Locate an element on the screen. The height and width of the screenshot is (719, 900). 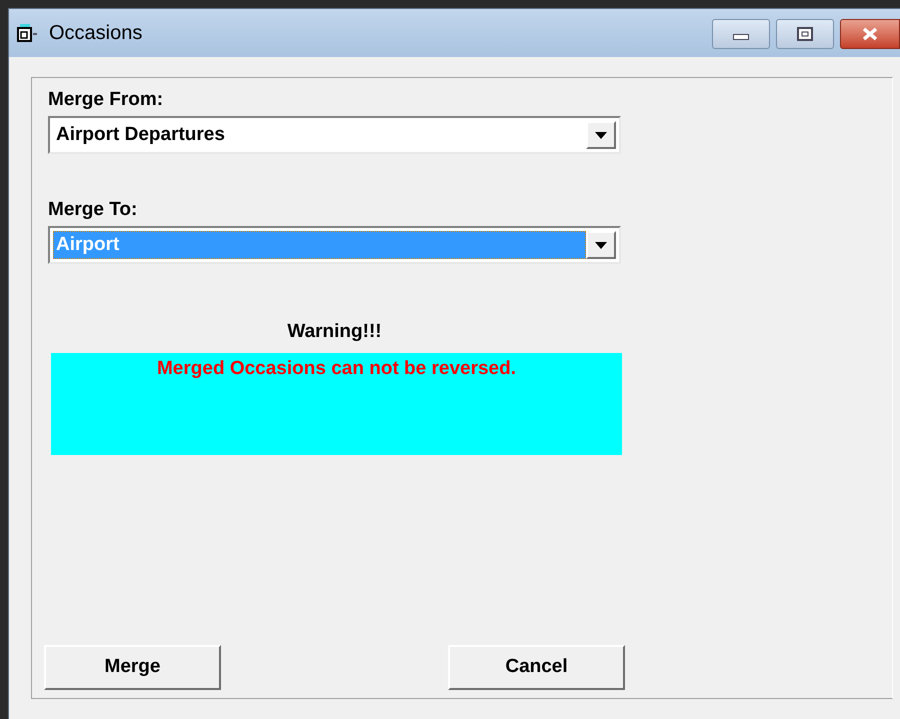
dialog-button: Merge is located at coordinates (132, 667).